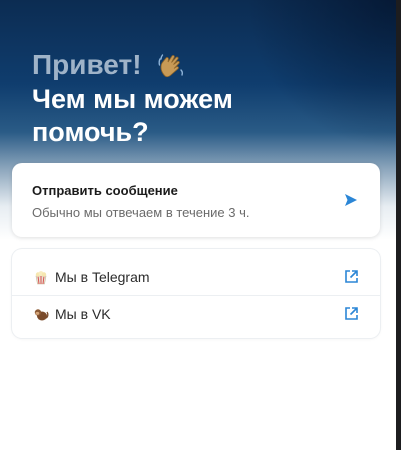 Image resolution: width=401 pixels, height=450 pixels. I want to click on telegram-link-label: Мы в Telegram, so click(102, 277).